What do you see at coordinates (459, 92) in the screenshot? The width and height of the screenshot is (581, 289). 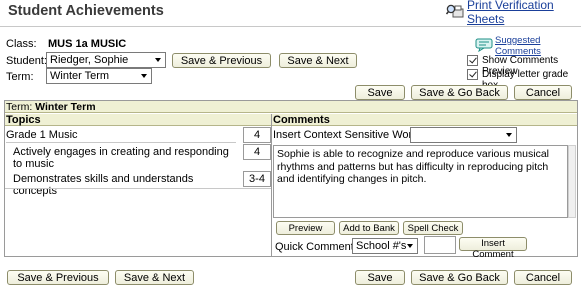 I see `save-go-back-button-top: Save & Go Back` at bounding box center [459, 92].